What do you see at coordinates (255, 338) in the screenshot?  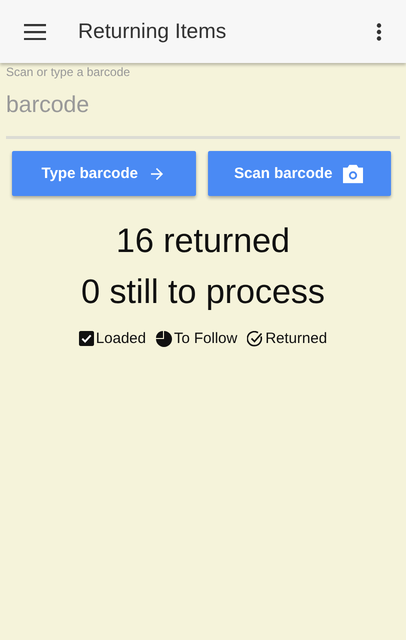 I see `check-circle-icon` at bounding box center [255, 338].